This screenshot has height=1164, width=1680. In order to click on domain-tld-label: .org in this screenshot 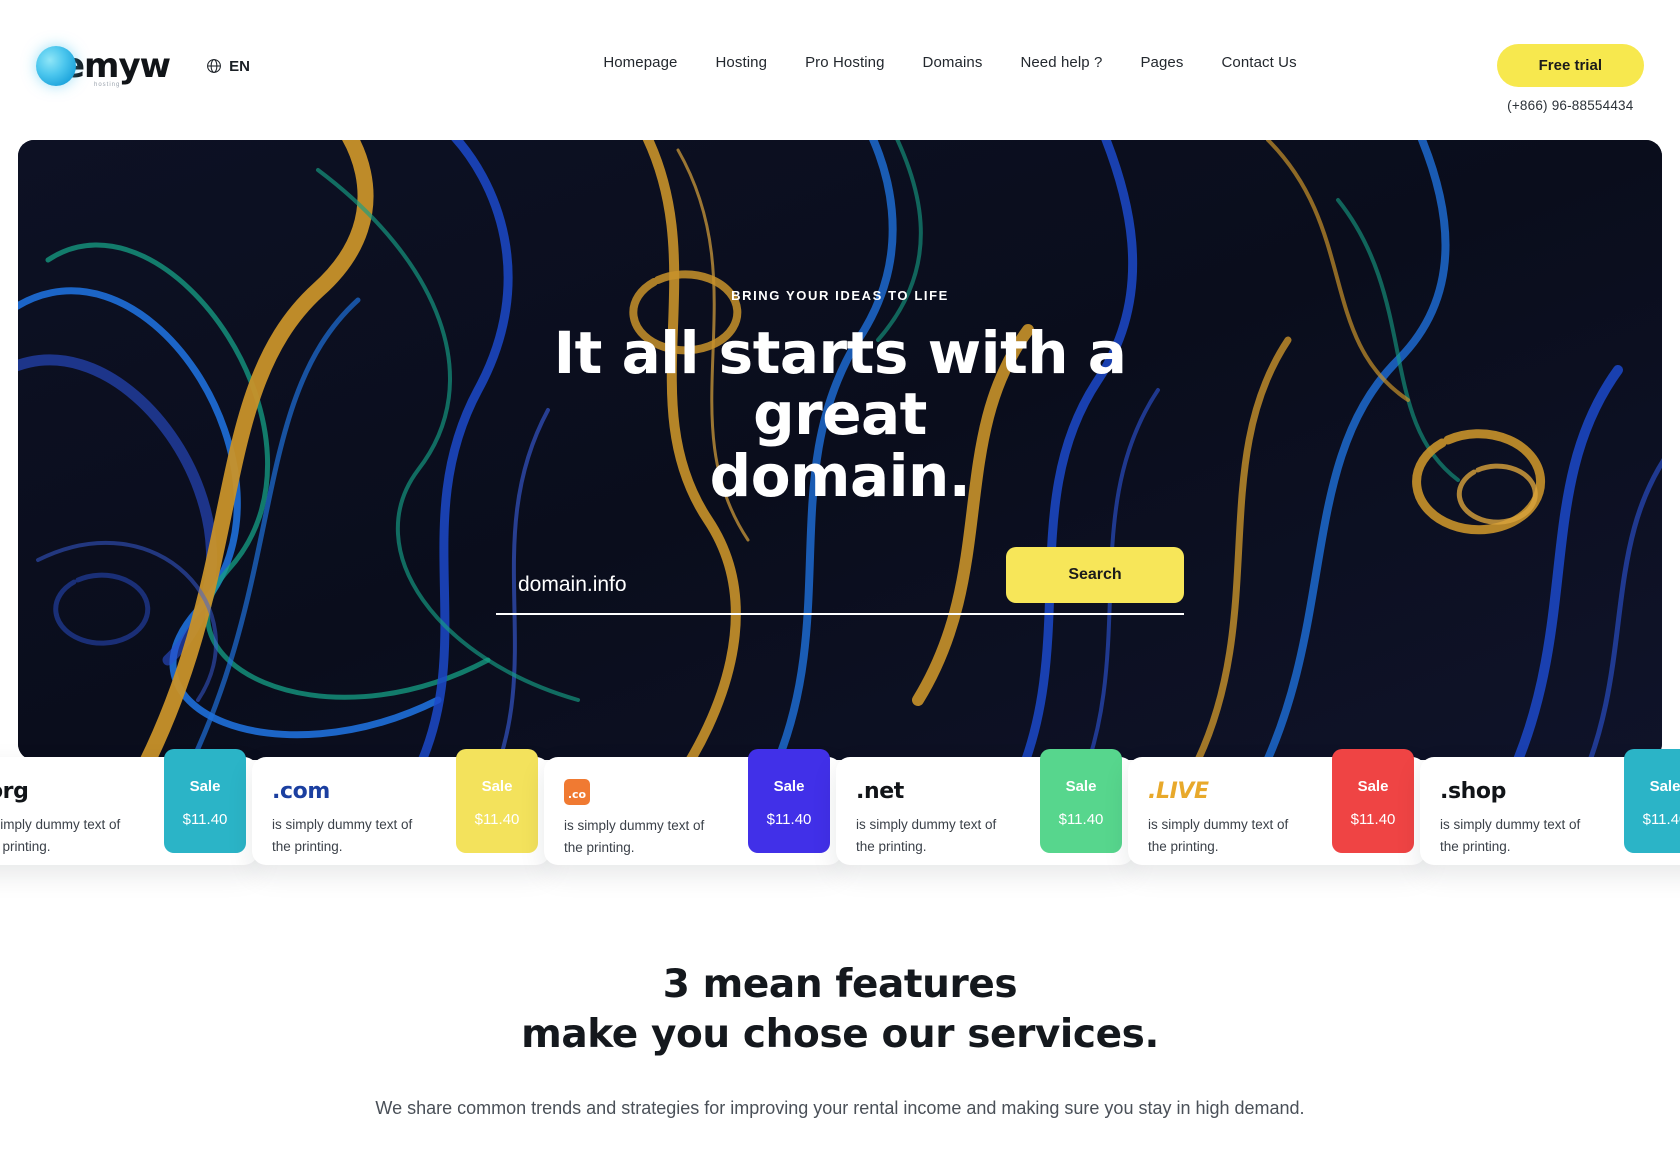, I will do `click(14, 791)`.